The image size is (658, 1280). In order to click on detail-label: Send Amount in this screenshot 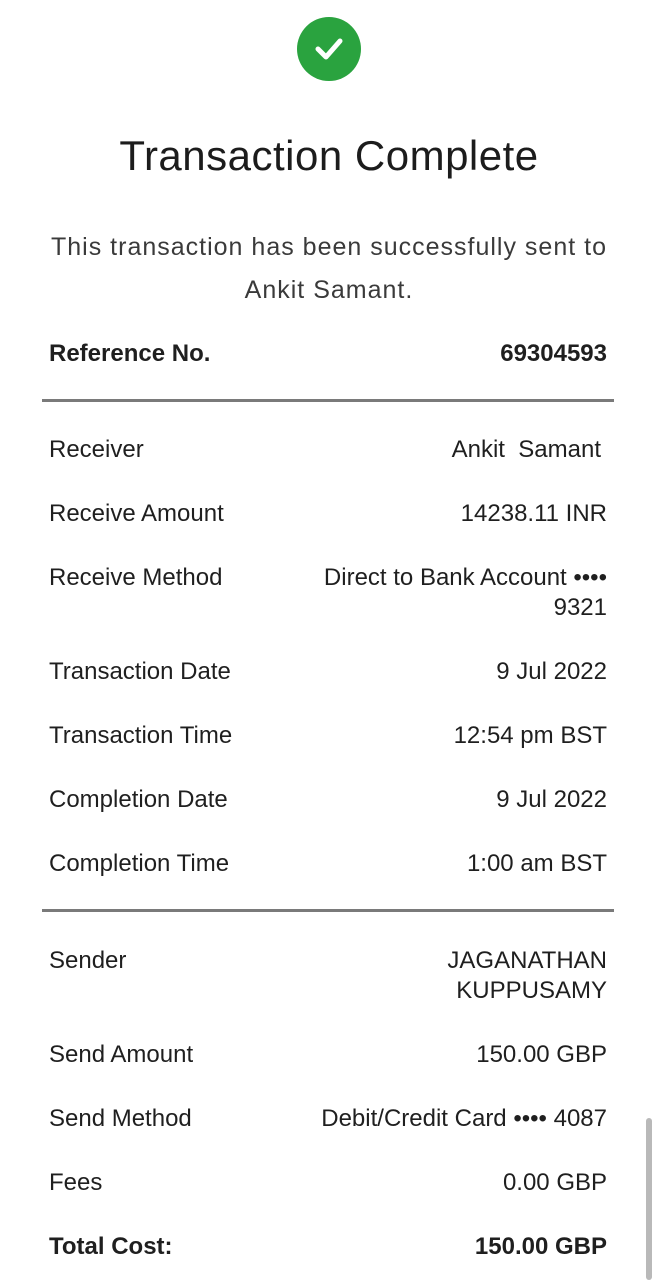, I will do `click(121, 1054)`.